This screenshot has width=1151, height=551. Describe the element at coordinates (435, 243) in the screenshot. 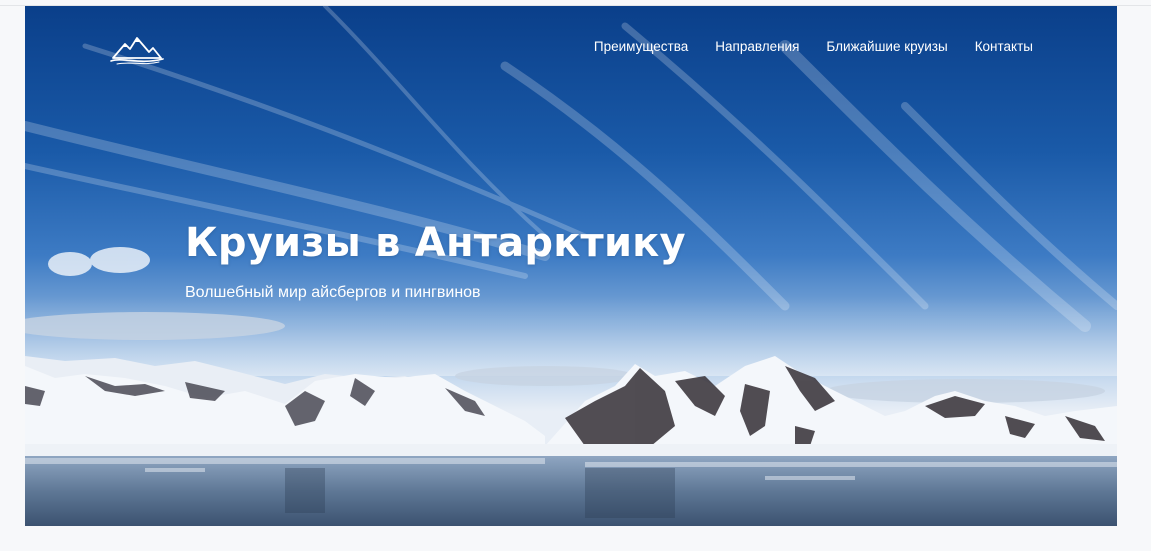

I see `hero-title: Круизы в Антарктику` at that location.